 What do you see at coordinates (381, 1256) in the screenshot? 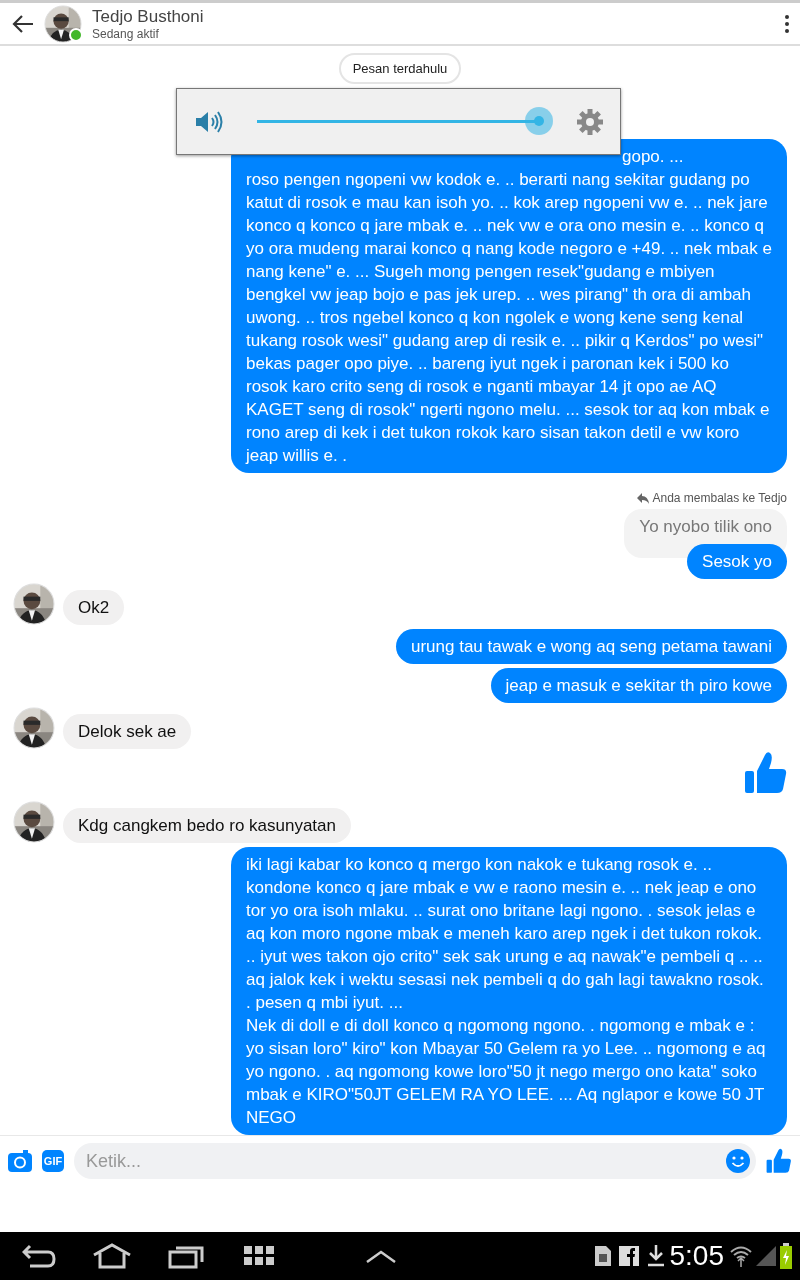
I see `chevron-up-icon` at bounding box center [381, 1256].